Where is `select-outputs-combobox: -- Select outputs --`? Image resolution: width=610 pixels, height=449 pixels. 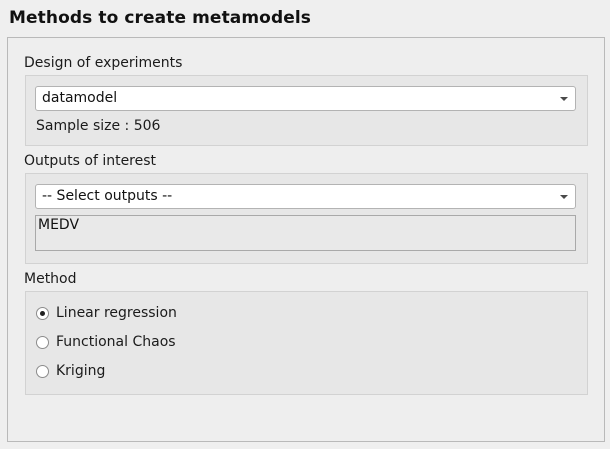 select-outputs-combobox: -- Select outputs -- is located at coordinates (305, 196).